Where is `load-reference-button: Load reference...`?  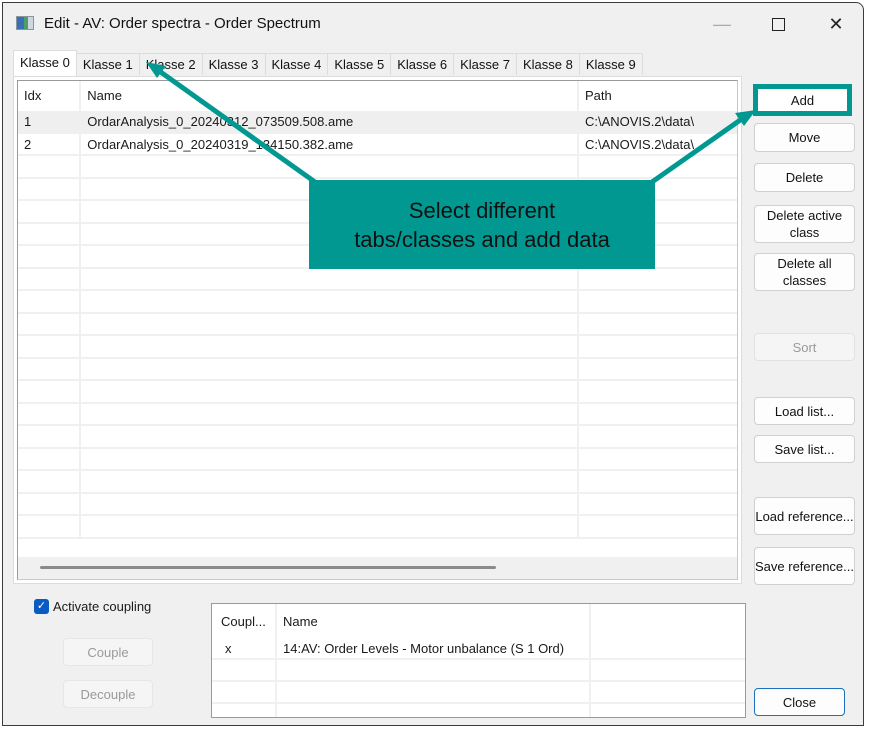
load-reference-button: Load reference... is located at coordinates (804, 516).